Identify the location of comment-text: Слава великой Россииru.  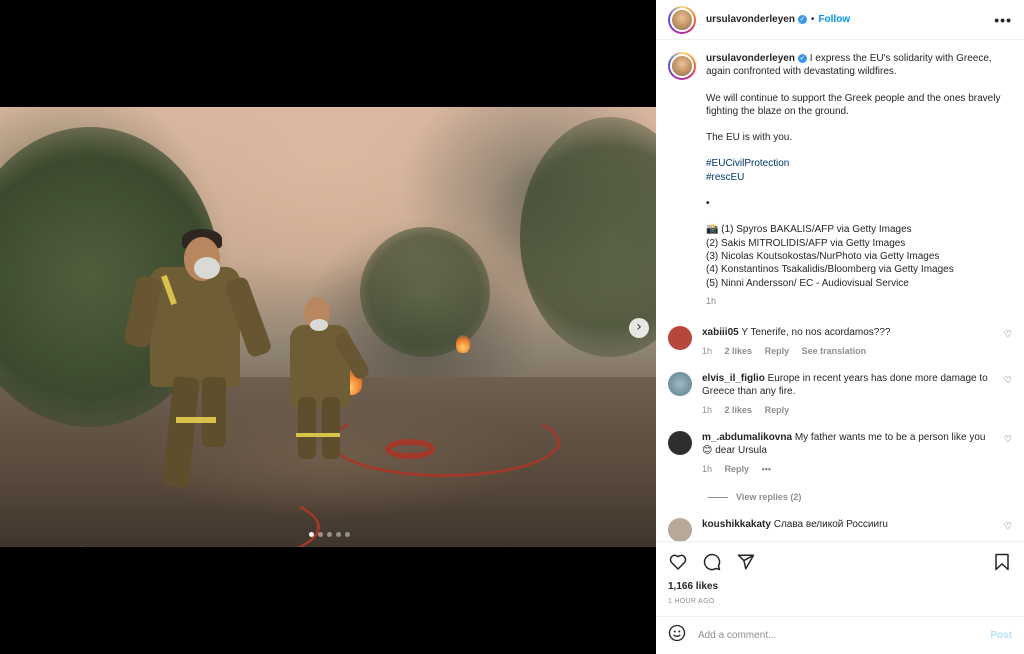
(830, 525).